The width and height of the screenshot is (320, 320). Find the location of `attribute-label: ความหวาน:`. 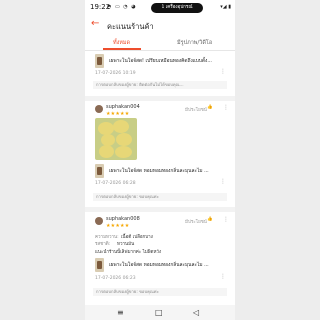

attribute-label: ความหวาน: is located at coordinates (107, 237).